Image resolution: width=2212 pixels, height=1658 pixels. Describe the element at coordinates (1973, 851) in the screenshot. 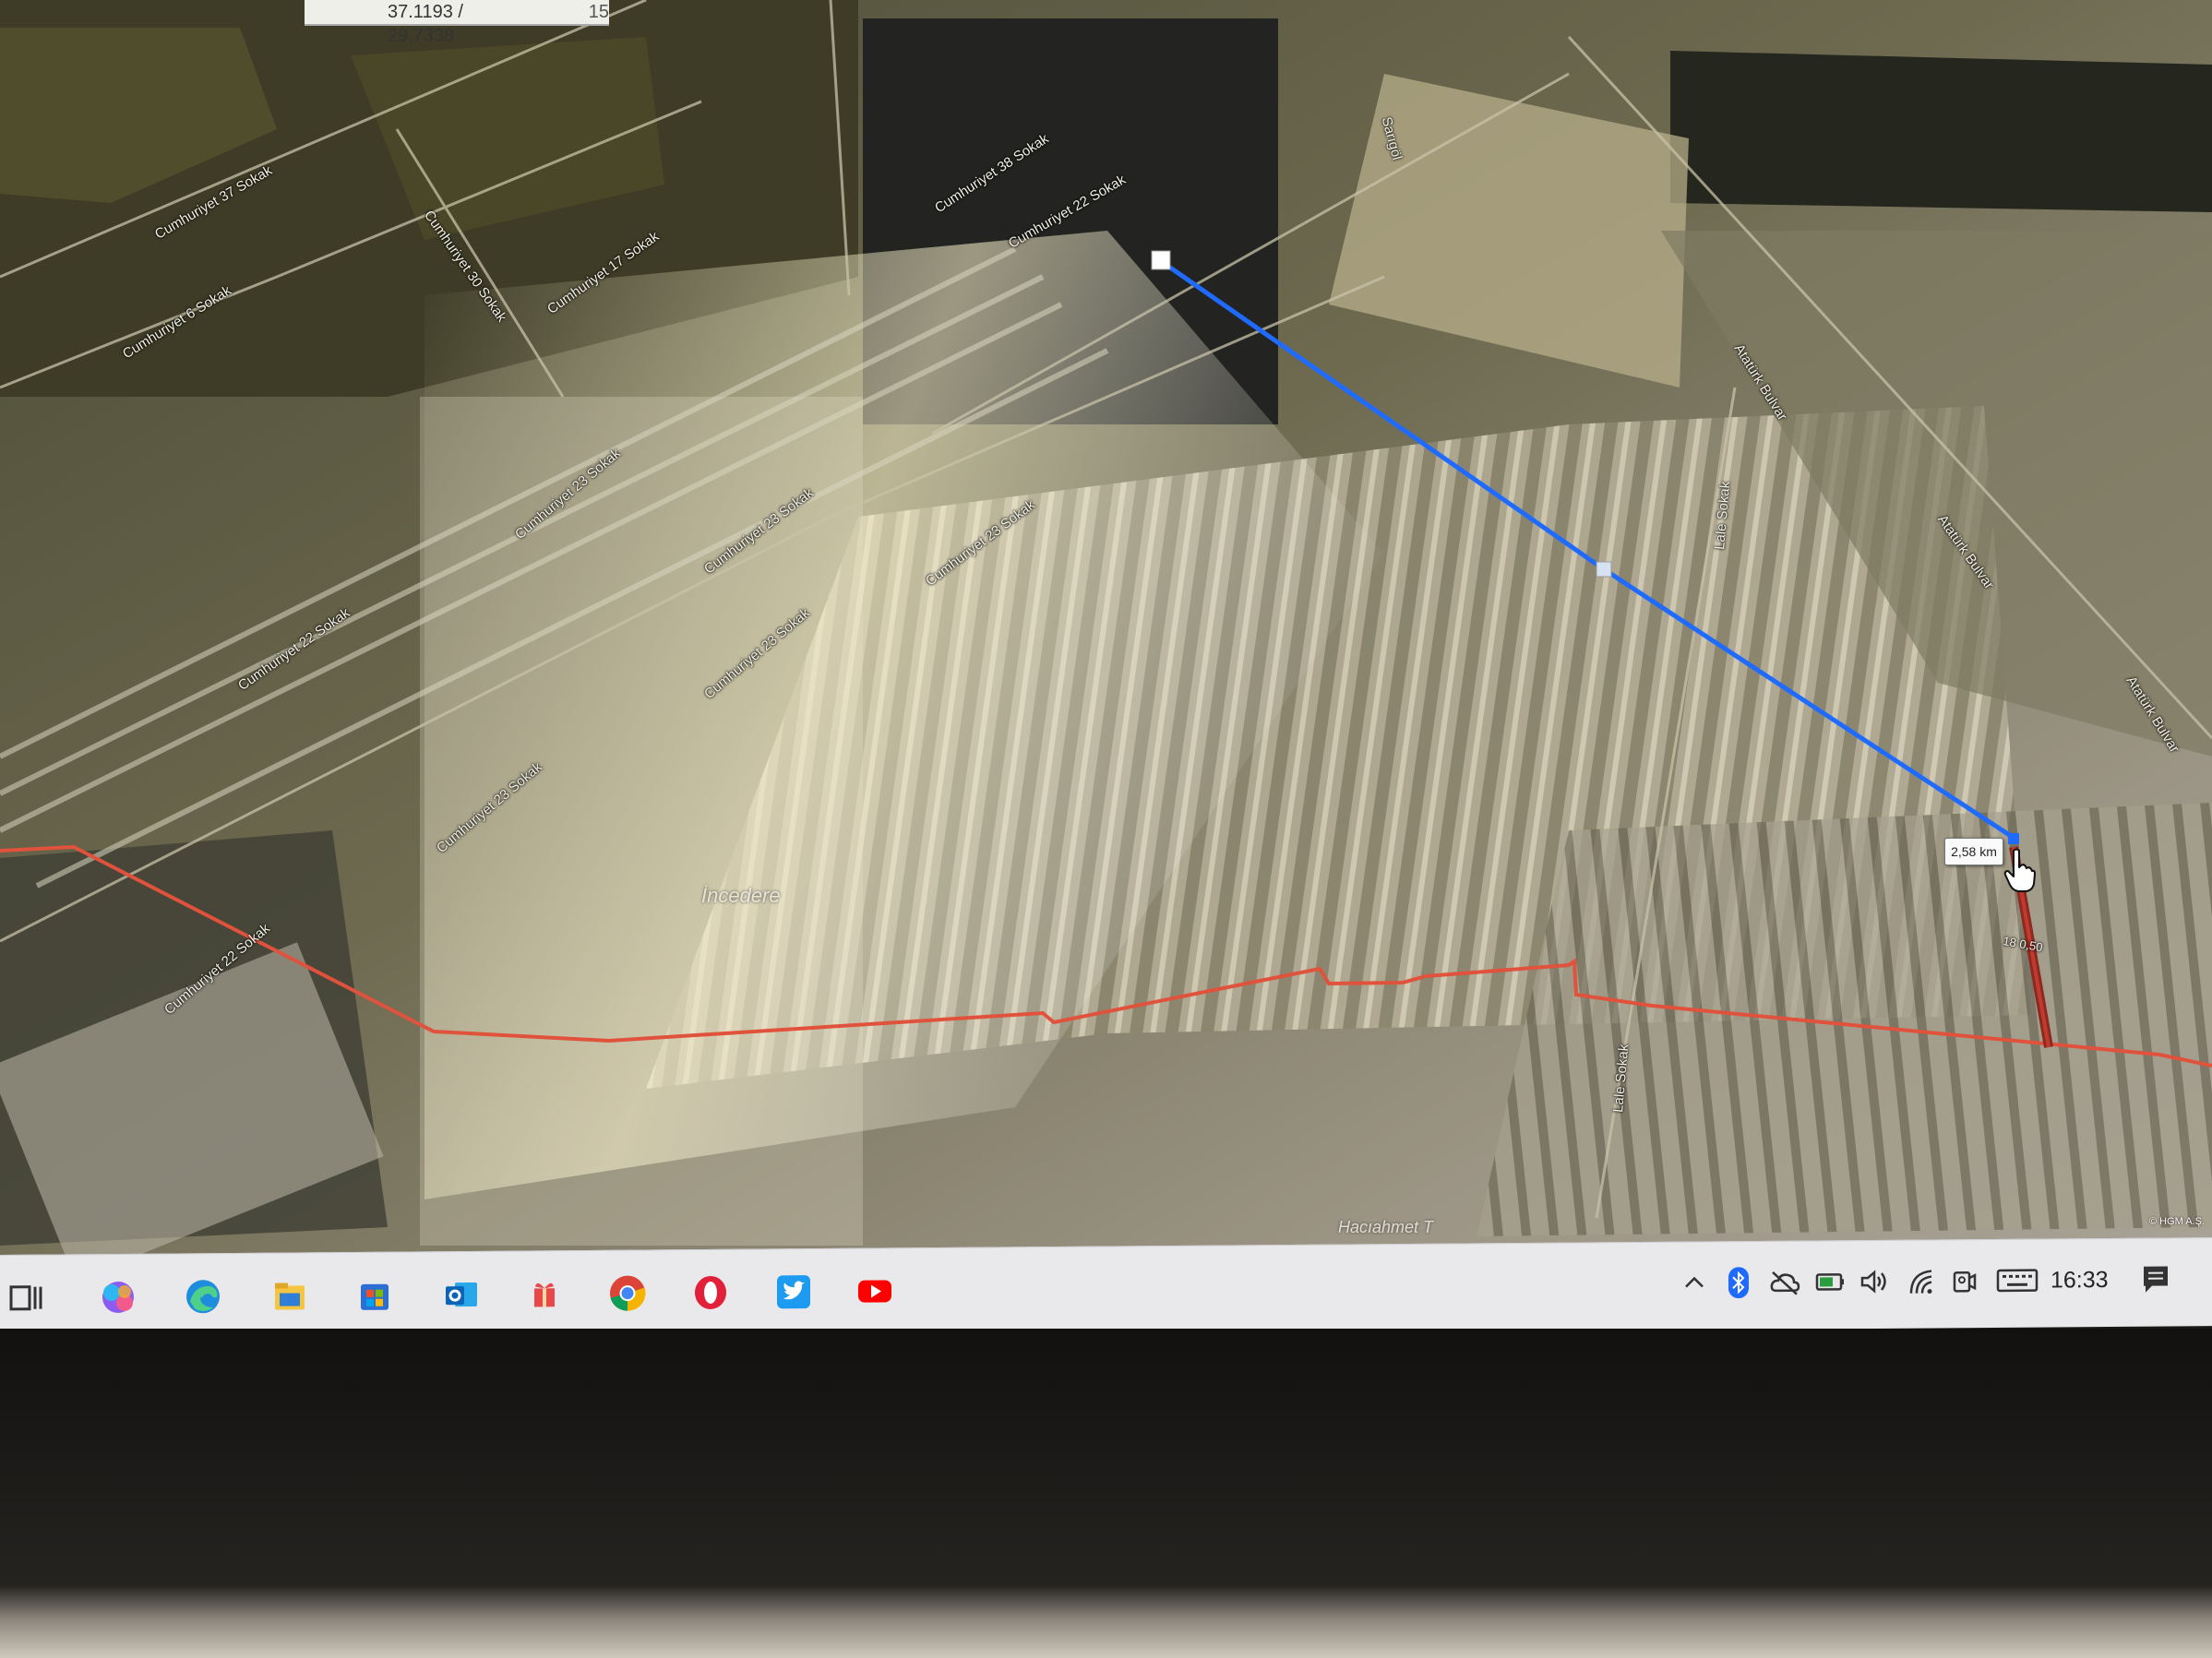

I see `measure-distance-label: 2,58 km` at that location.